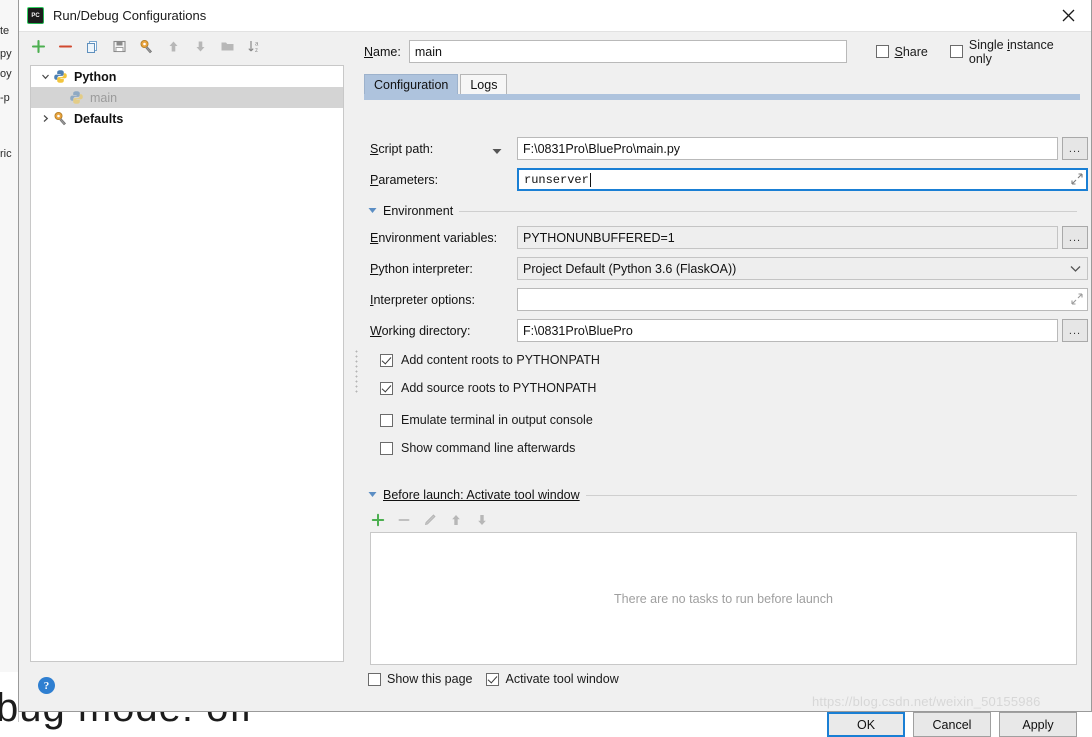  What do you see at coordinates (802, 299) in the screenshot?
I see `interpreter-options-input` at bounding box center [802, 299].